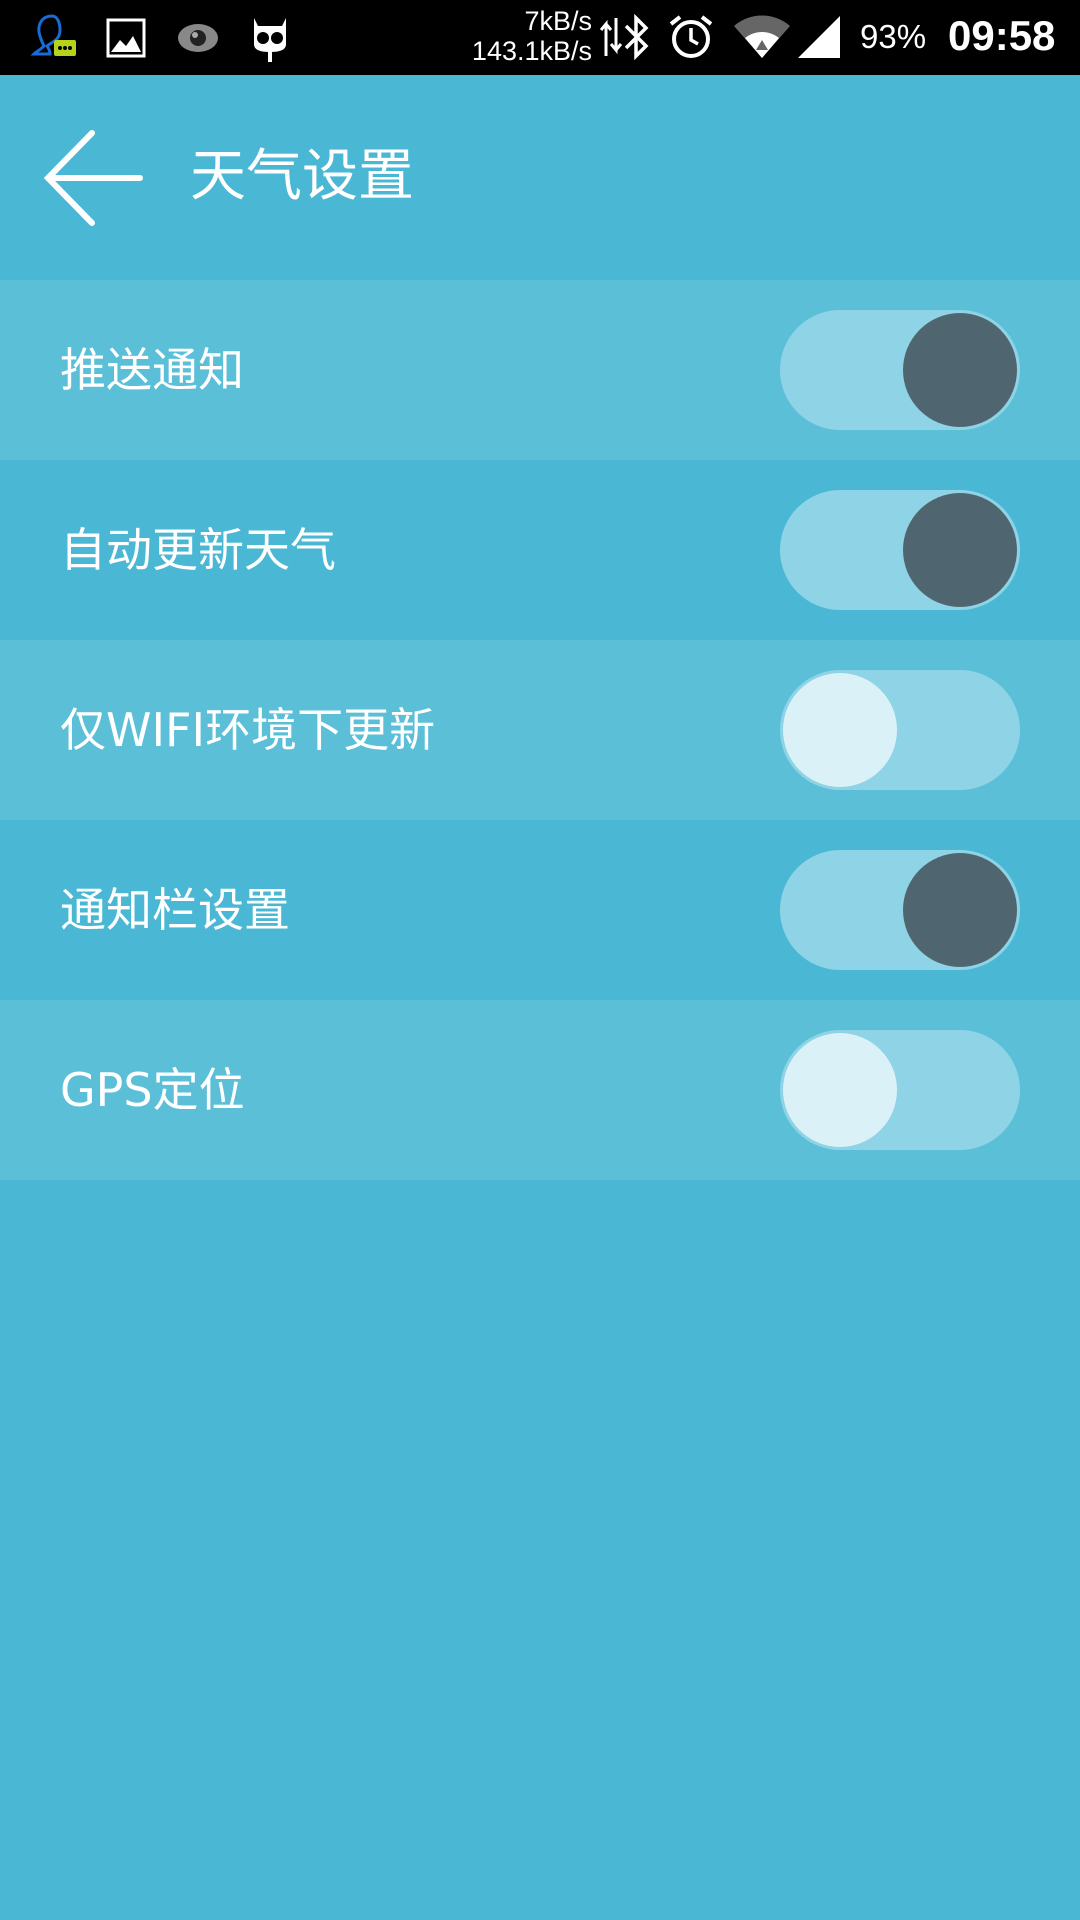  I want to click on gps-toggle, so click(900, 1090).